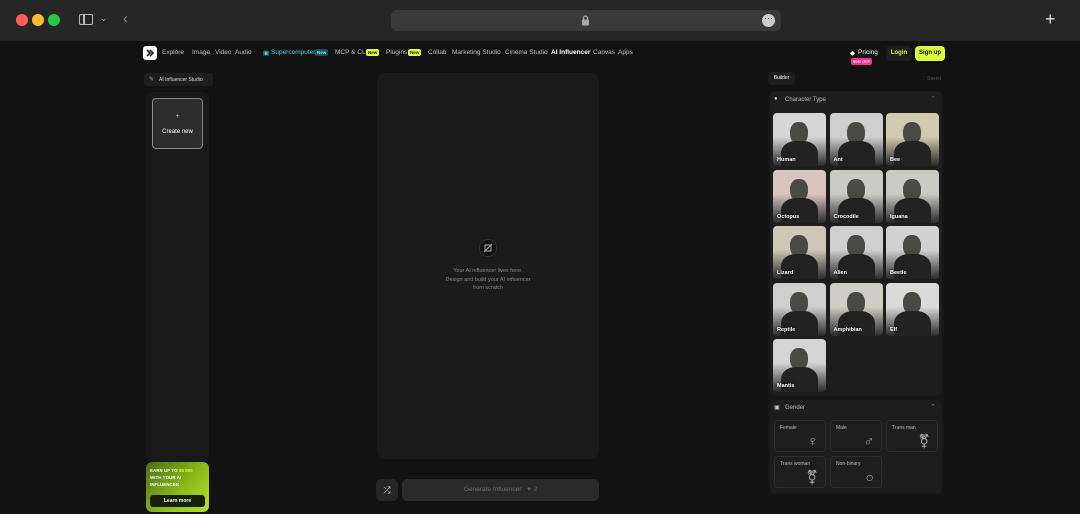 This screenshot has width=1080, height=514. Describe the element at coordinates (856, 436) in the screenshot. I see `gender-option: Male ♂` at that location.